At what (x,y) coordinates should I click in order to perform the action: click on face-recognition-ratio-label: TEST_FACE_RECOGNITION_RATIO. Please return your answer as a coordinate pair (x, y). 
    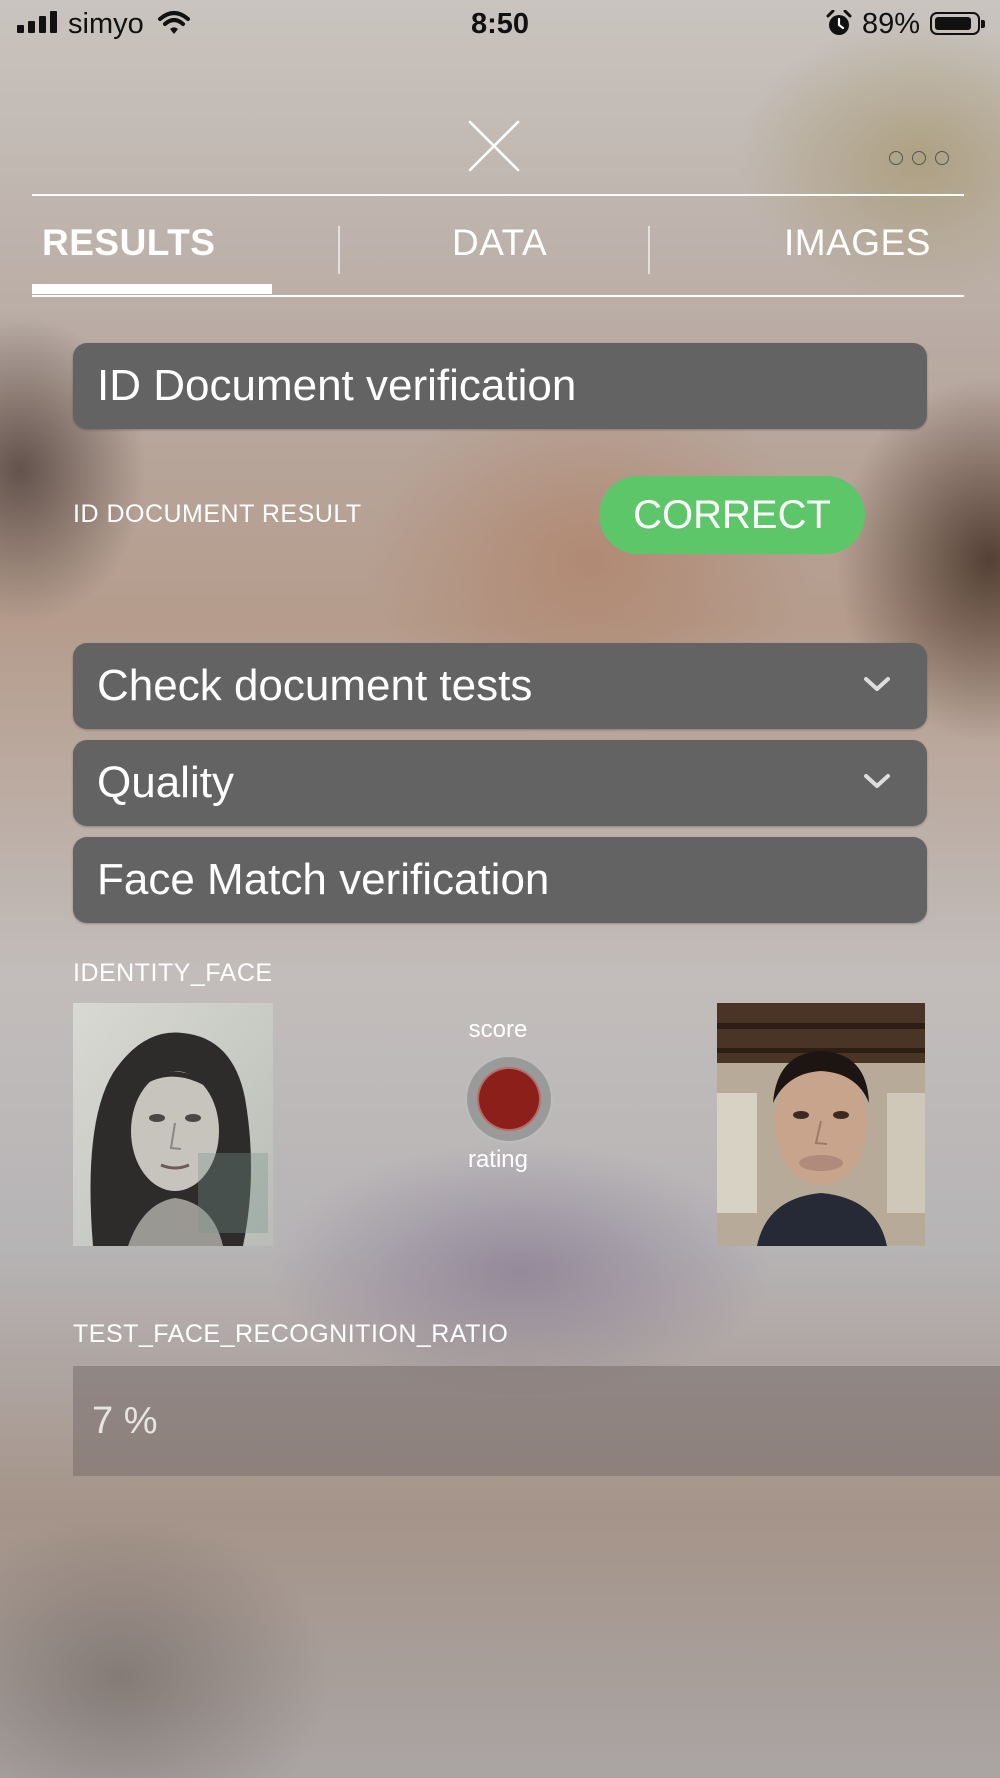
    Looking at the image, I should click on (291, 1334).